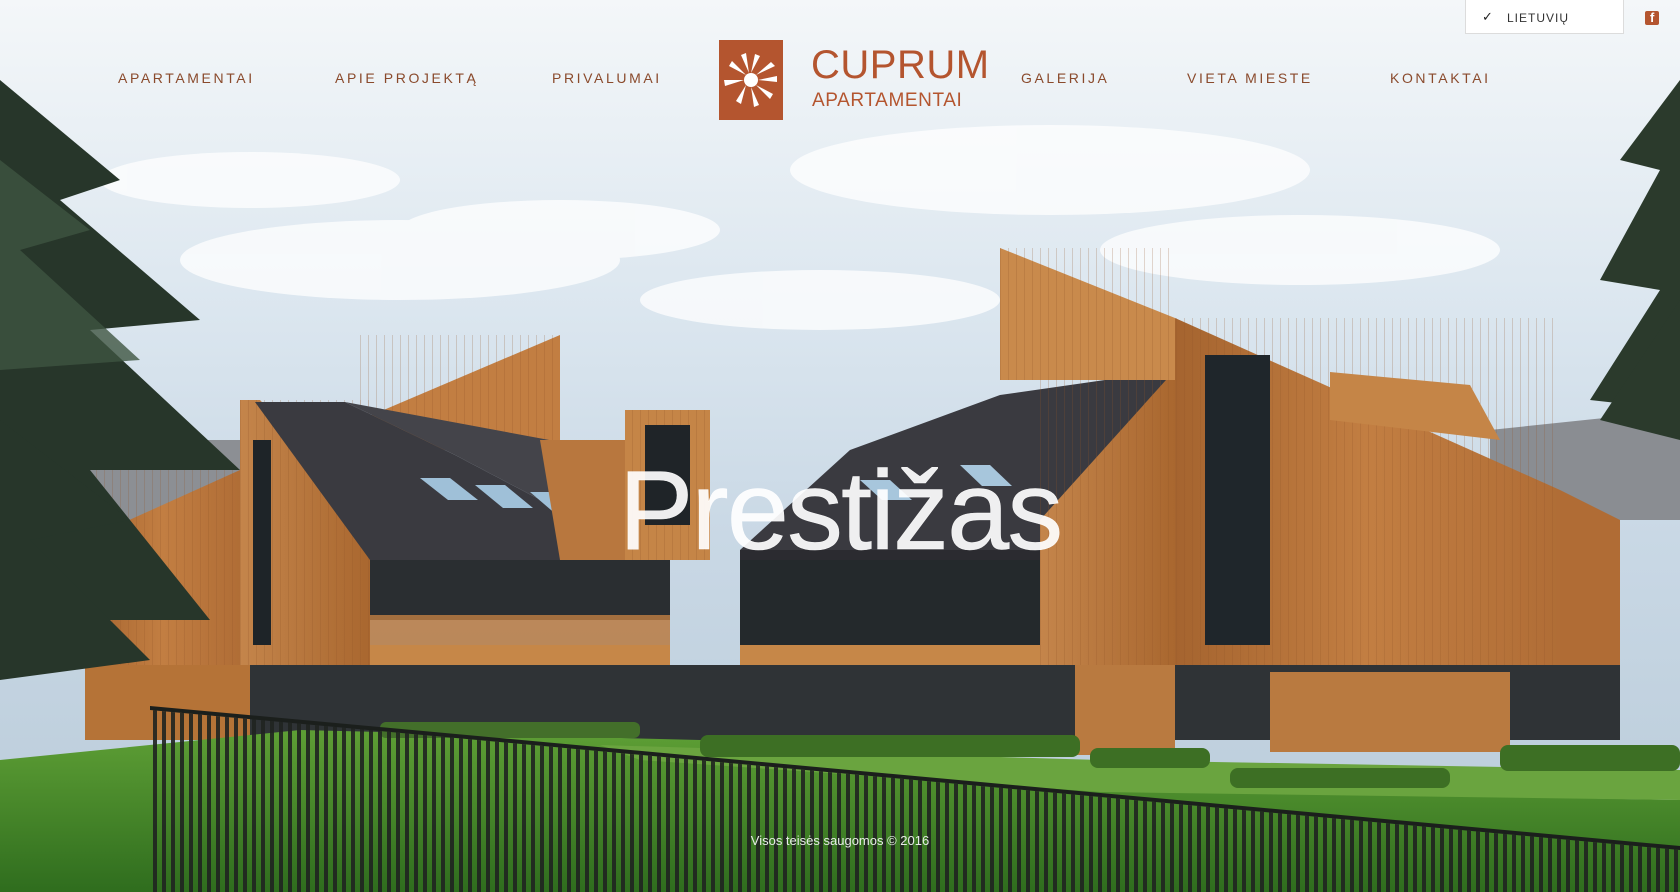  I want to click on copyright-text: Visos teisės saugomos © 2016, so click(840, 840).